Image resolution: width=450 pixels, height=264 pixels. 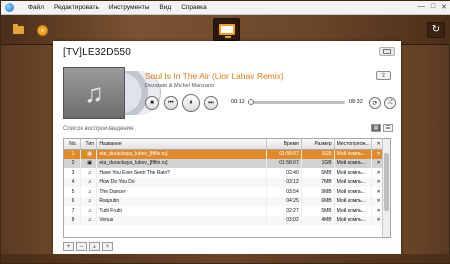 I want to click on menu-file: Файл, so click(x=36, y=7).